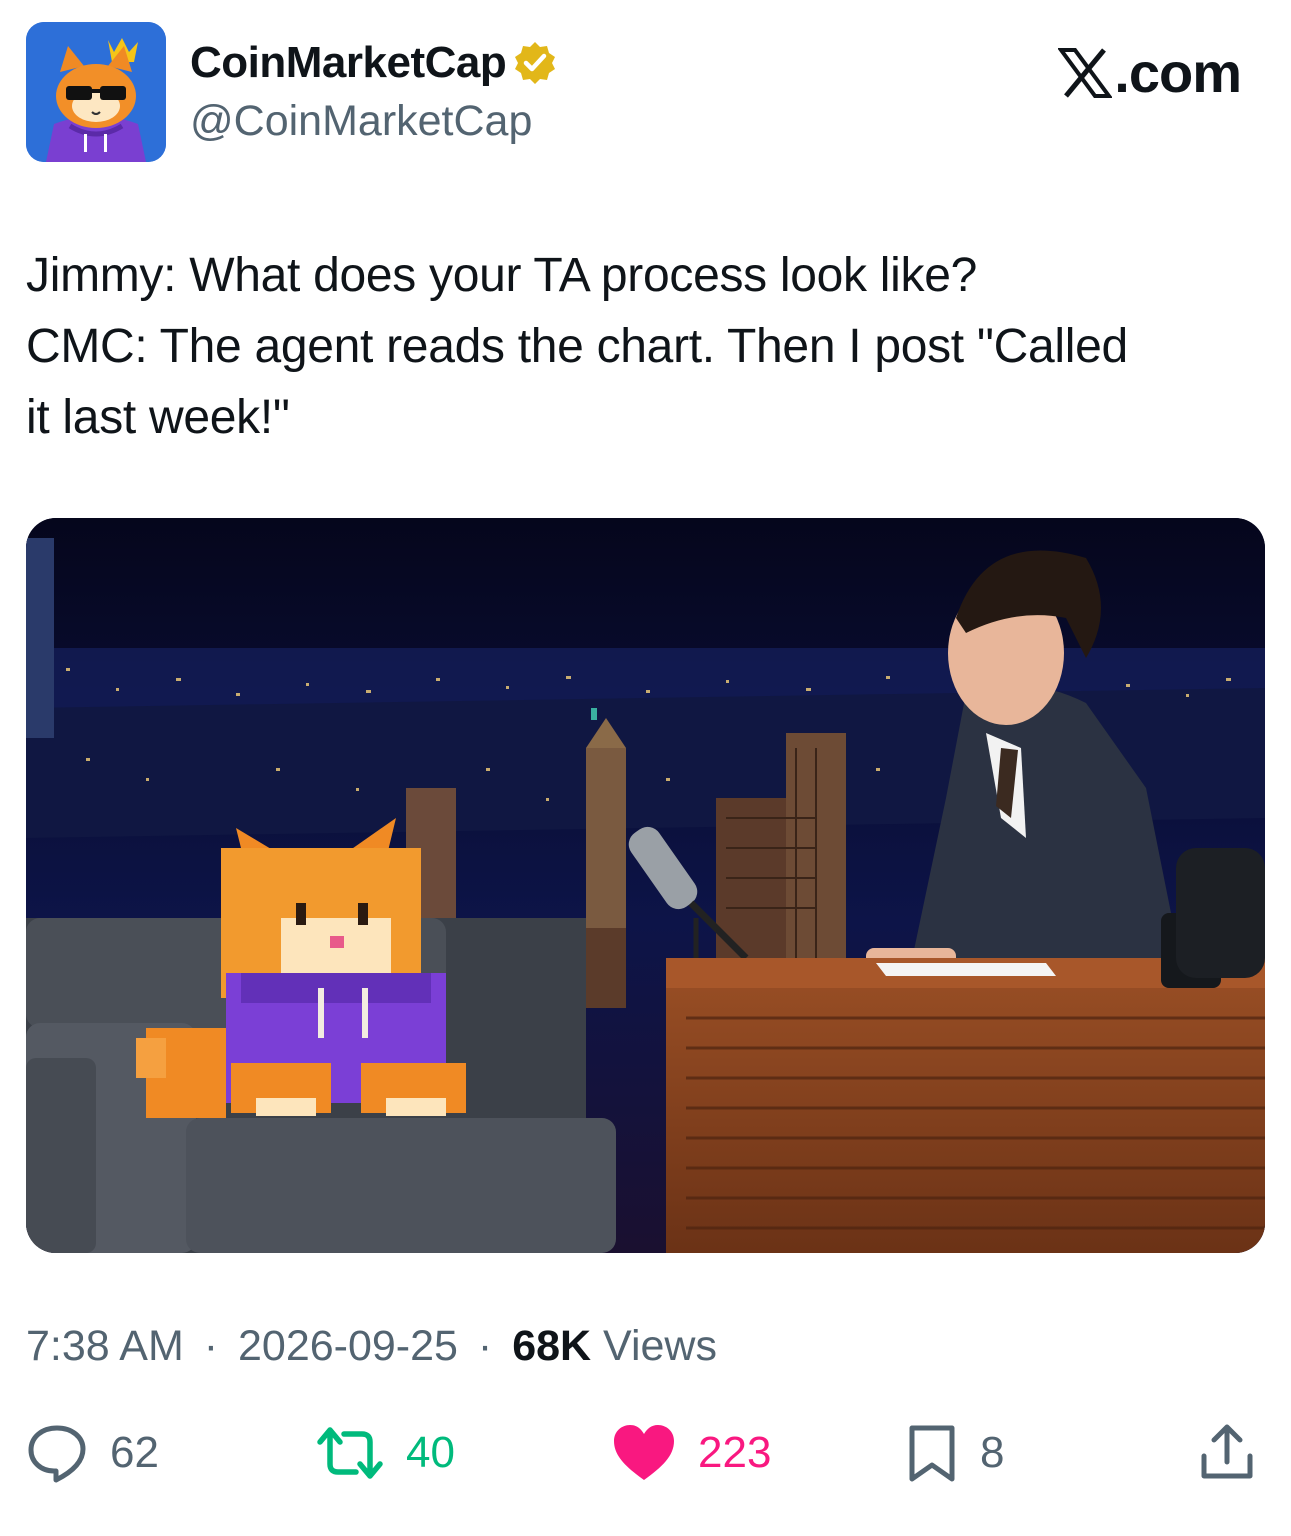 The image size is (1291, 1536). I want to click on repost-button: 40, so click(385, 1453).